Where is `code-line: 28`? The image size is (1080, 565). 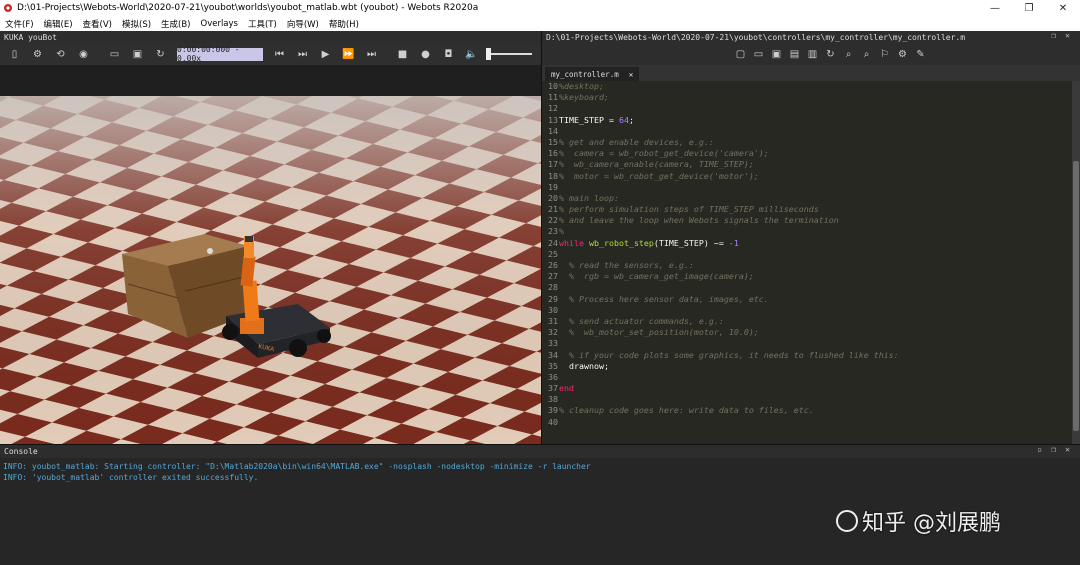
code-line: 28 is located at coordinates (807, 287).